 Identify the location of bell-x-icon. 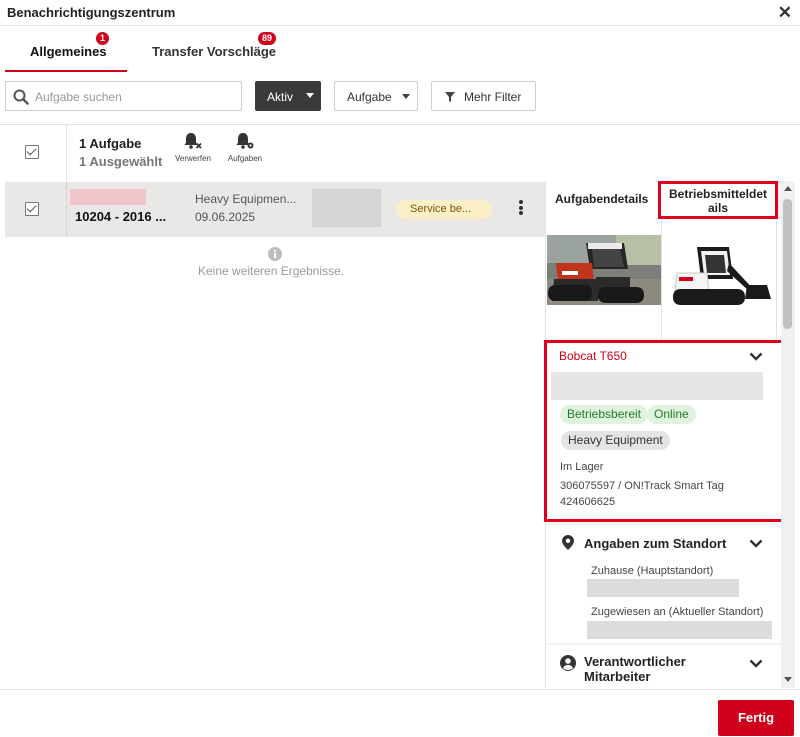
(193, 141).